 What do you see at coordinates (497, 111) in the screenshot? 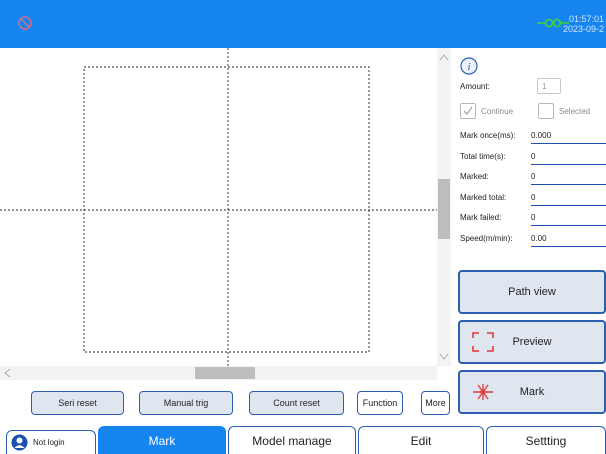
I see `continue-label: Continue` at bounding box center [497, 111].